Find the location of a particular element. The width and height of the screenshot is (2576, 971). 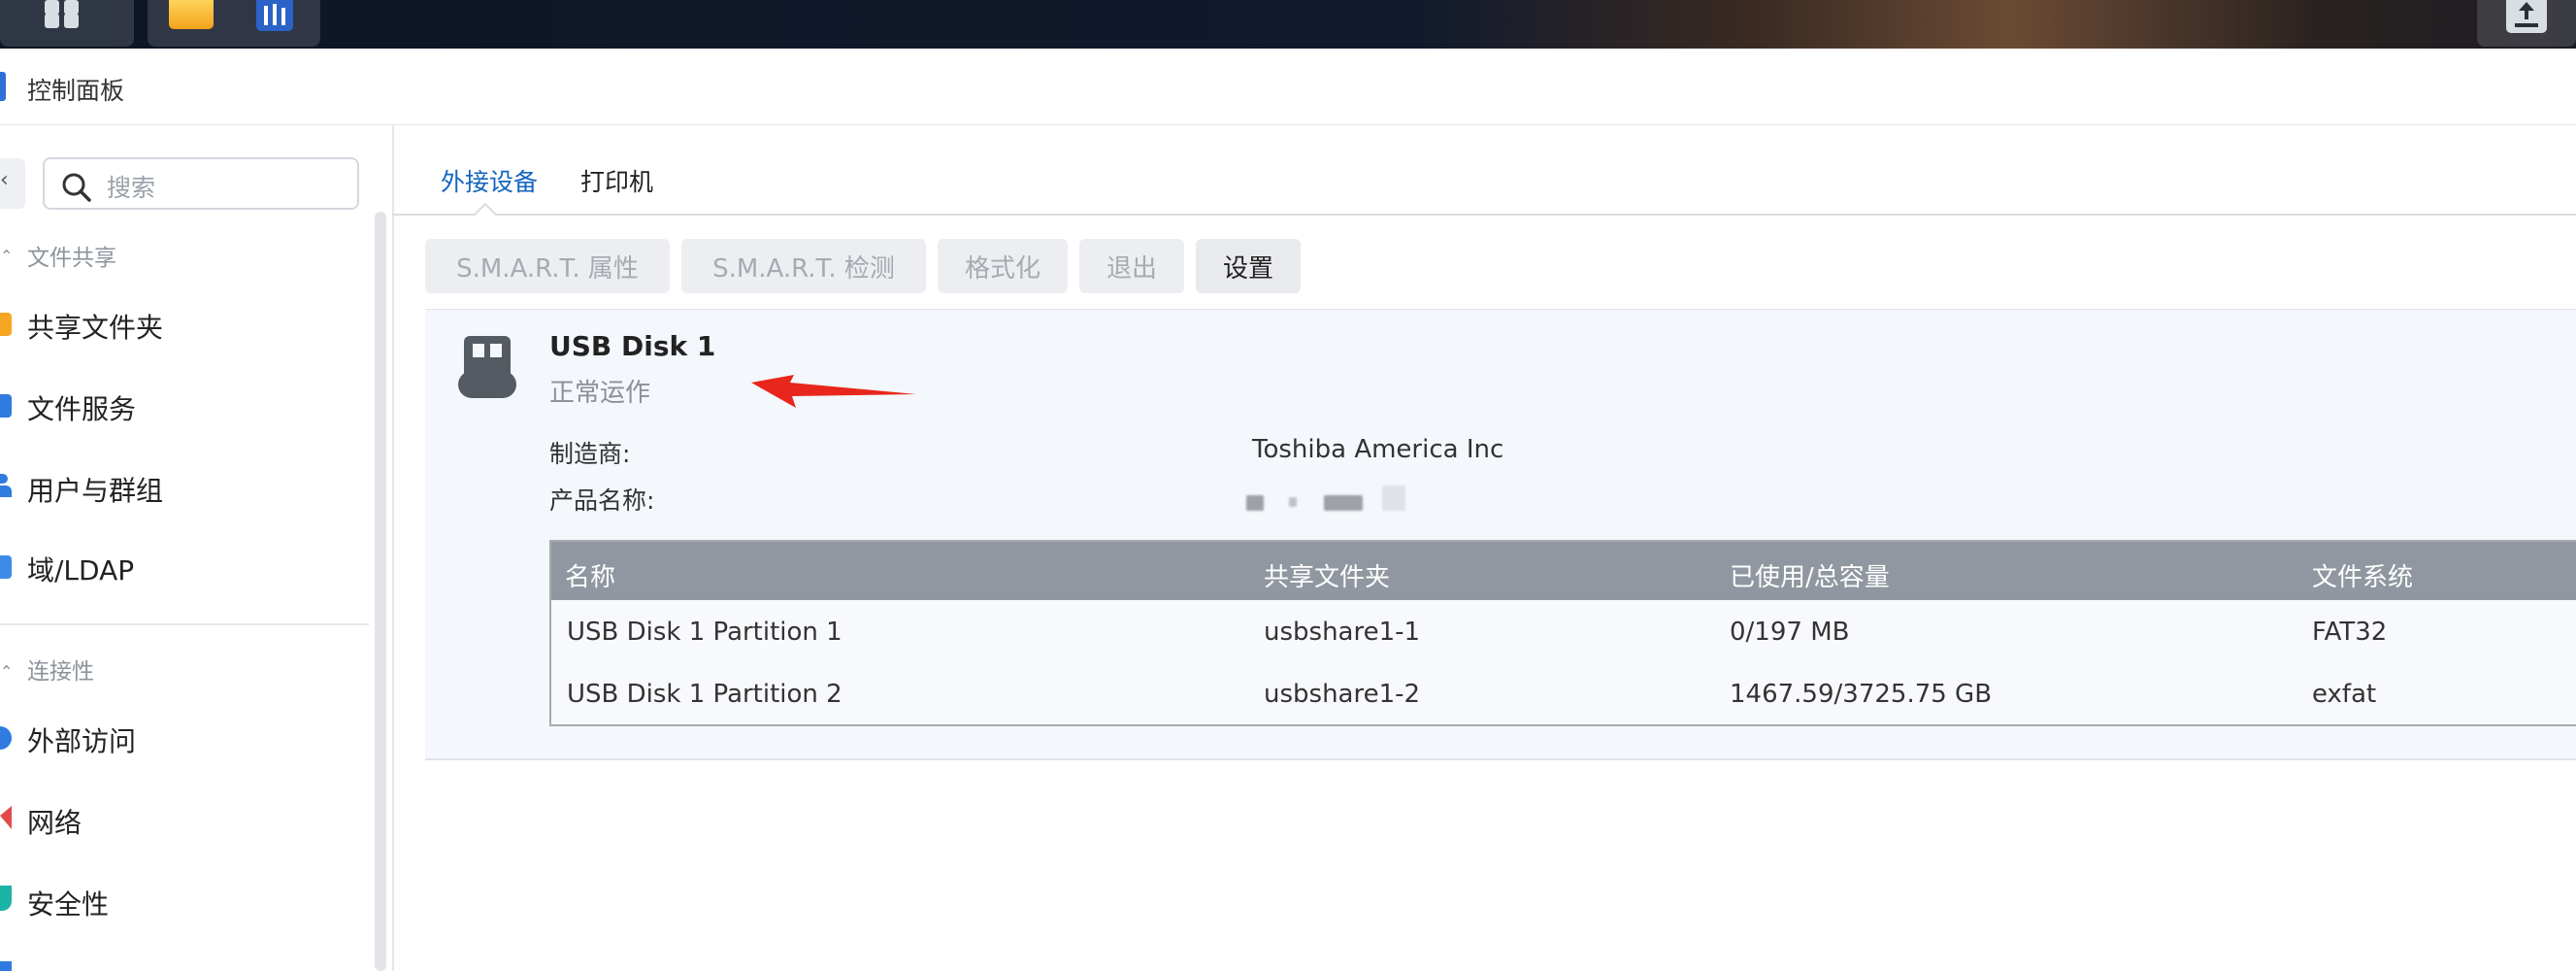

sidebar-item-cutoff-icon is located at coordinates (6, 966).